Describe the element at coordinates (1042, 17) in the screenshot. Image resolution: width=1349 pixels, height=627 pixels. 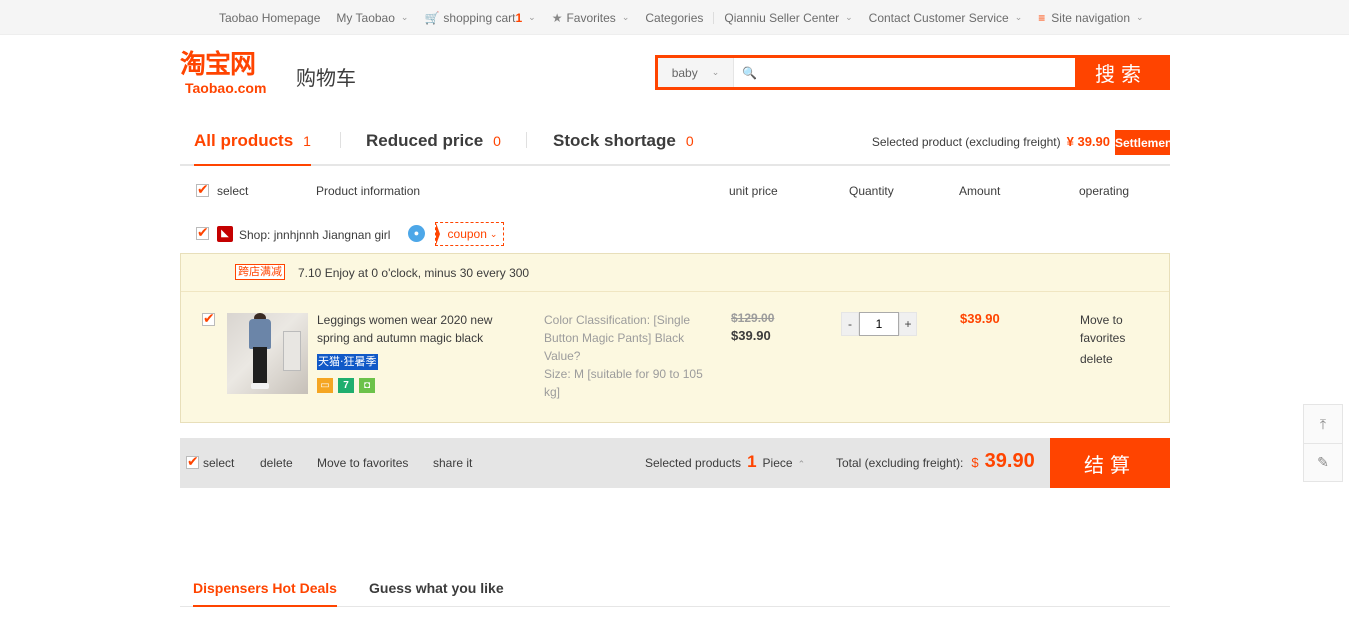
I see `menu-list-icon: ≡` at that location.